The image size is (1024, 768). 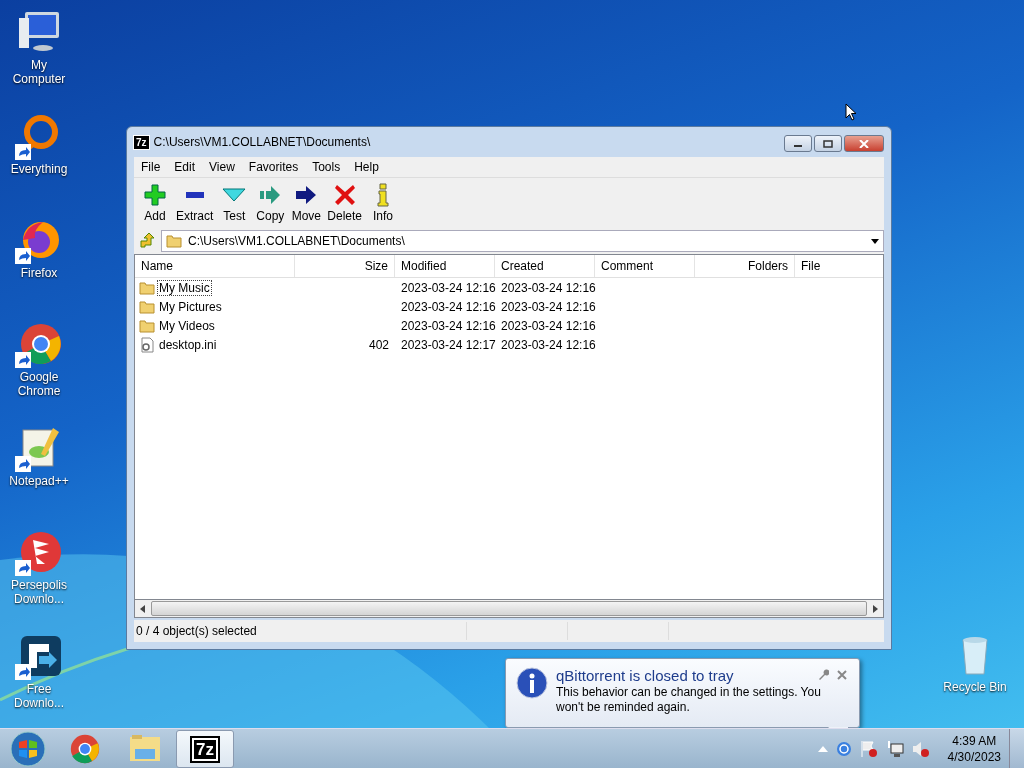 I want to click on column-header: Comment, so click(x=645, y=266).